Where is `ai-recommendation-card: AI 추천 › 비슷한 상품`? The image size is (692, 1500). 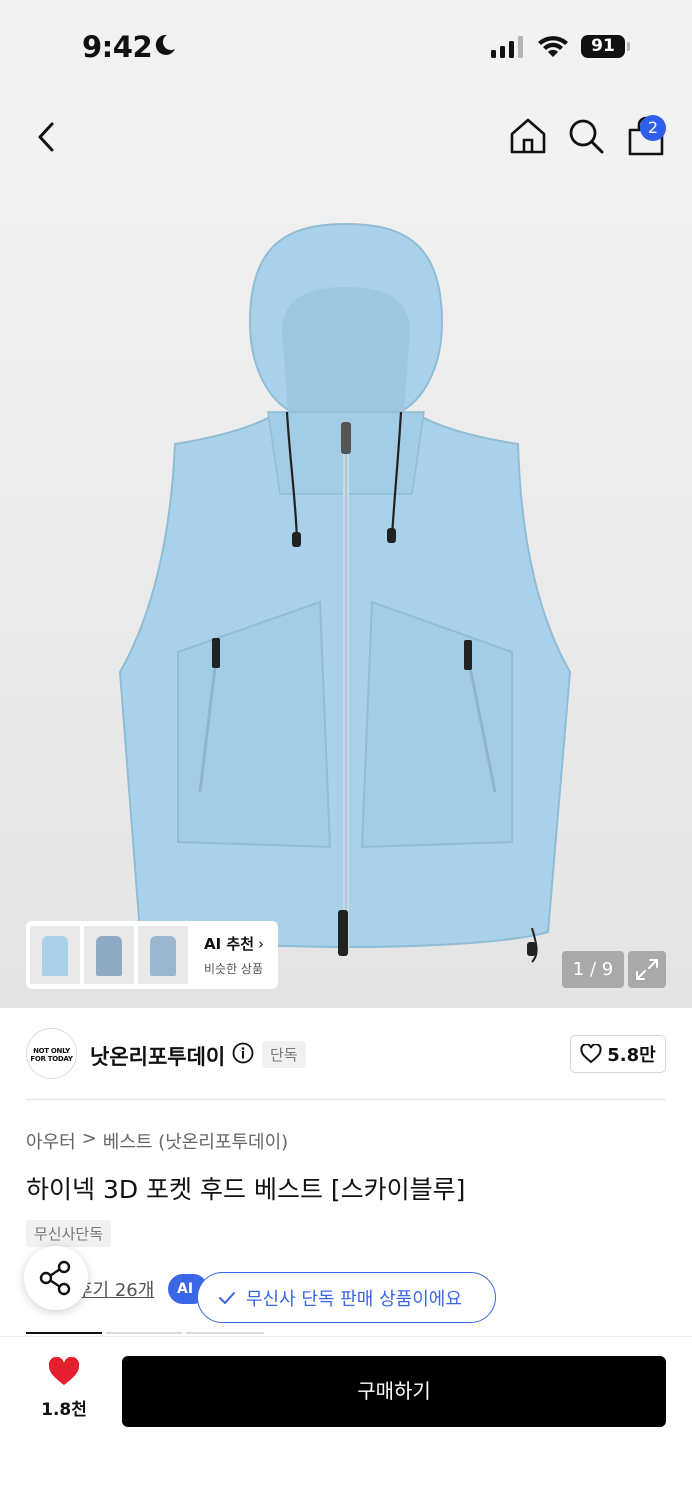 ai-recommendation-card: AI 추천 › 비슷한 상품 is located at coordinates (152, 955).